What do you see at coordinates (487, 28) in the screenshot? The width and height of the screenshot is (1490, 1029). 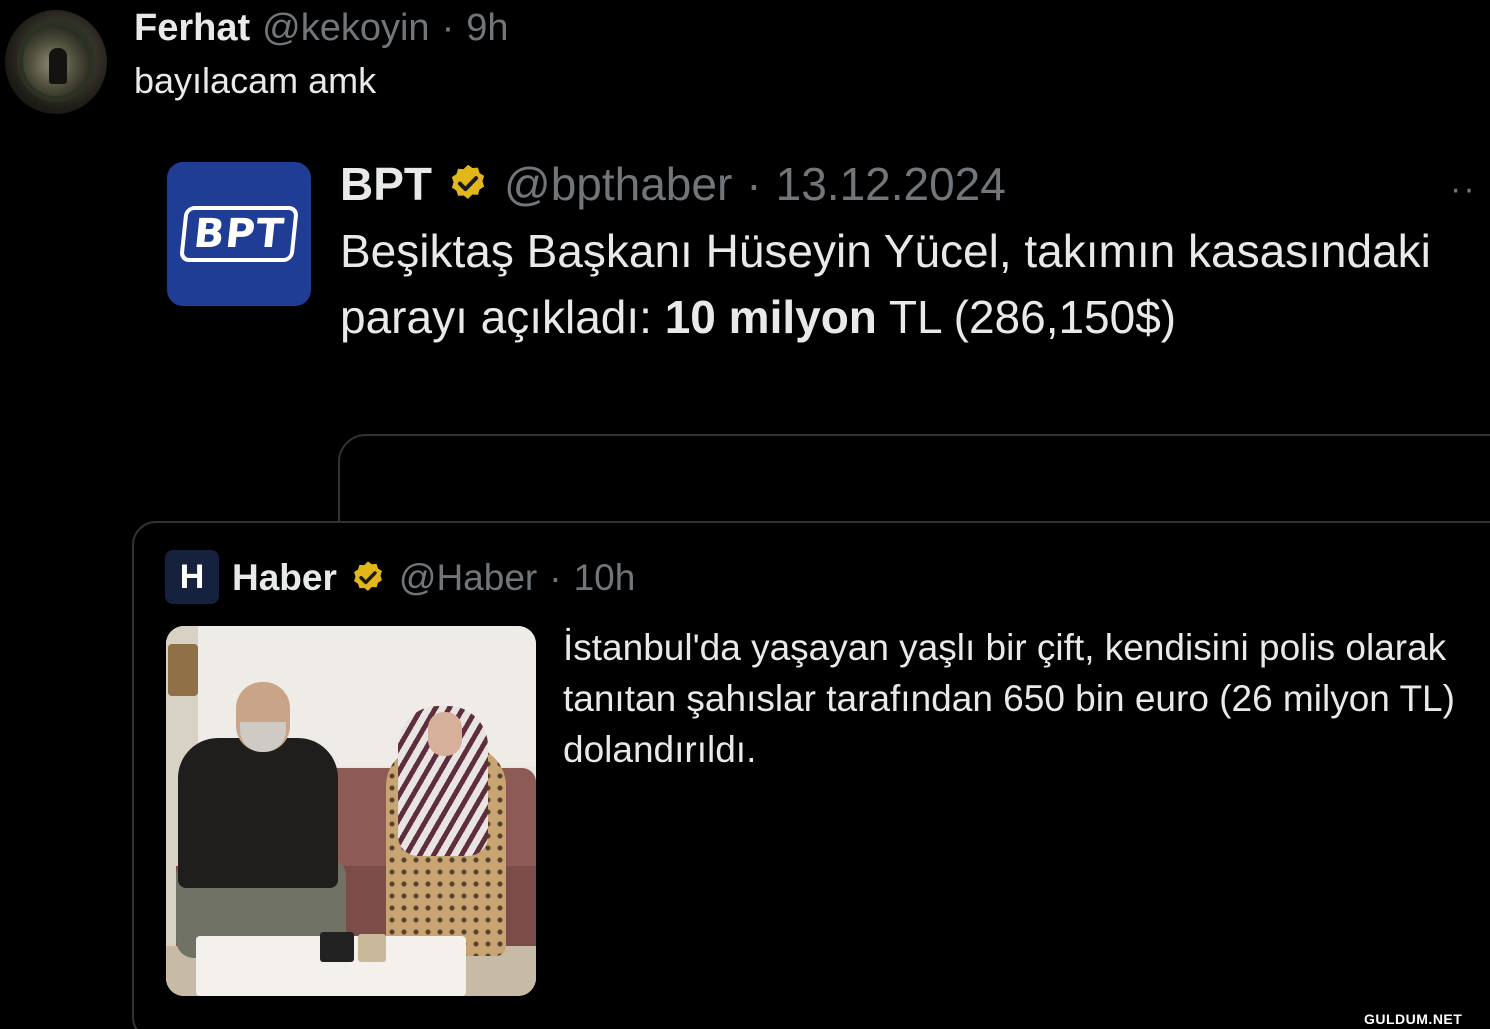 I see `tweet-time: 9h` at bounding box center [487, 28].